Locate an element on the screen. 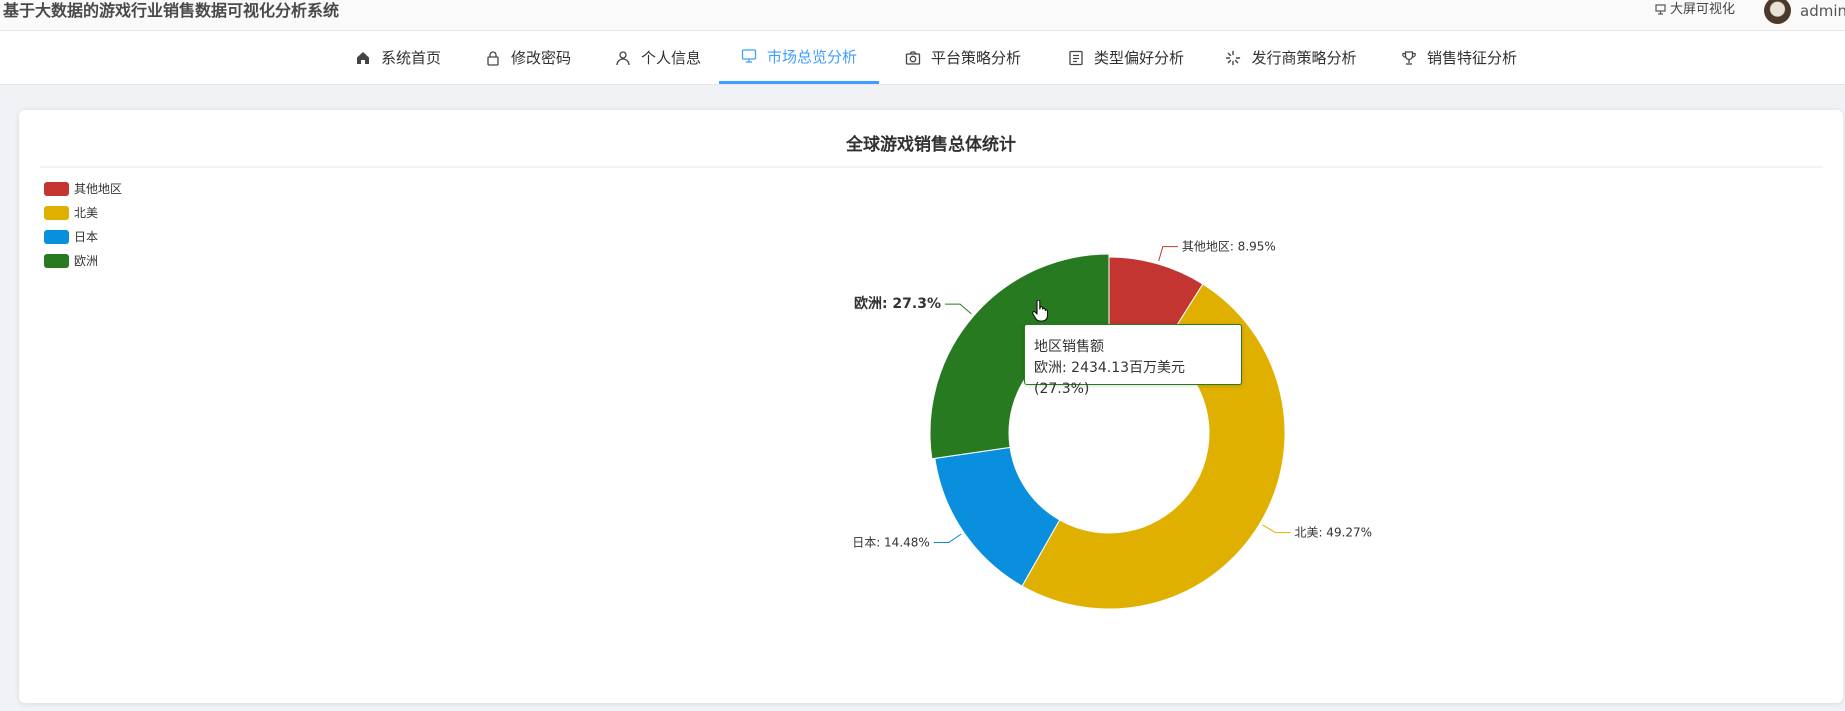 Image resolution: width=1845 pixels, height=711 pixels. tooltip-title: 地区销售额 is located at coordinates (1069, 347).